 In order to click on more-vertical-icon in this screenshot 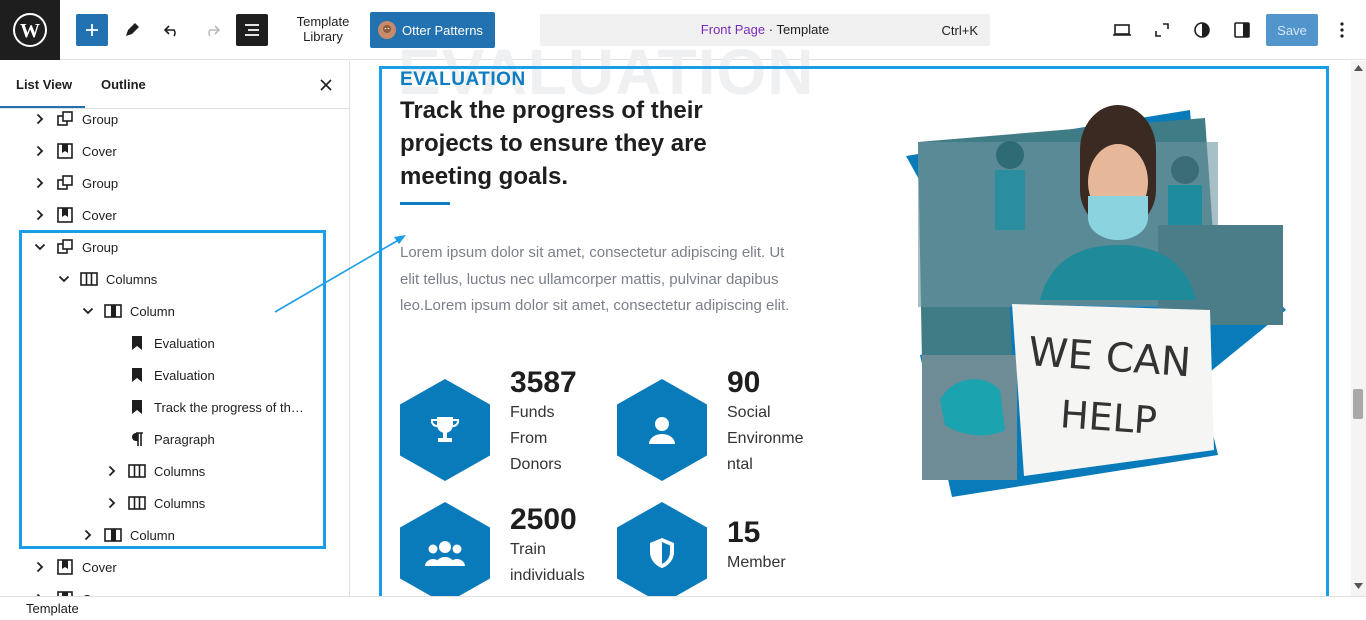, I will do `click(1342, 30)`.